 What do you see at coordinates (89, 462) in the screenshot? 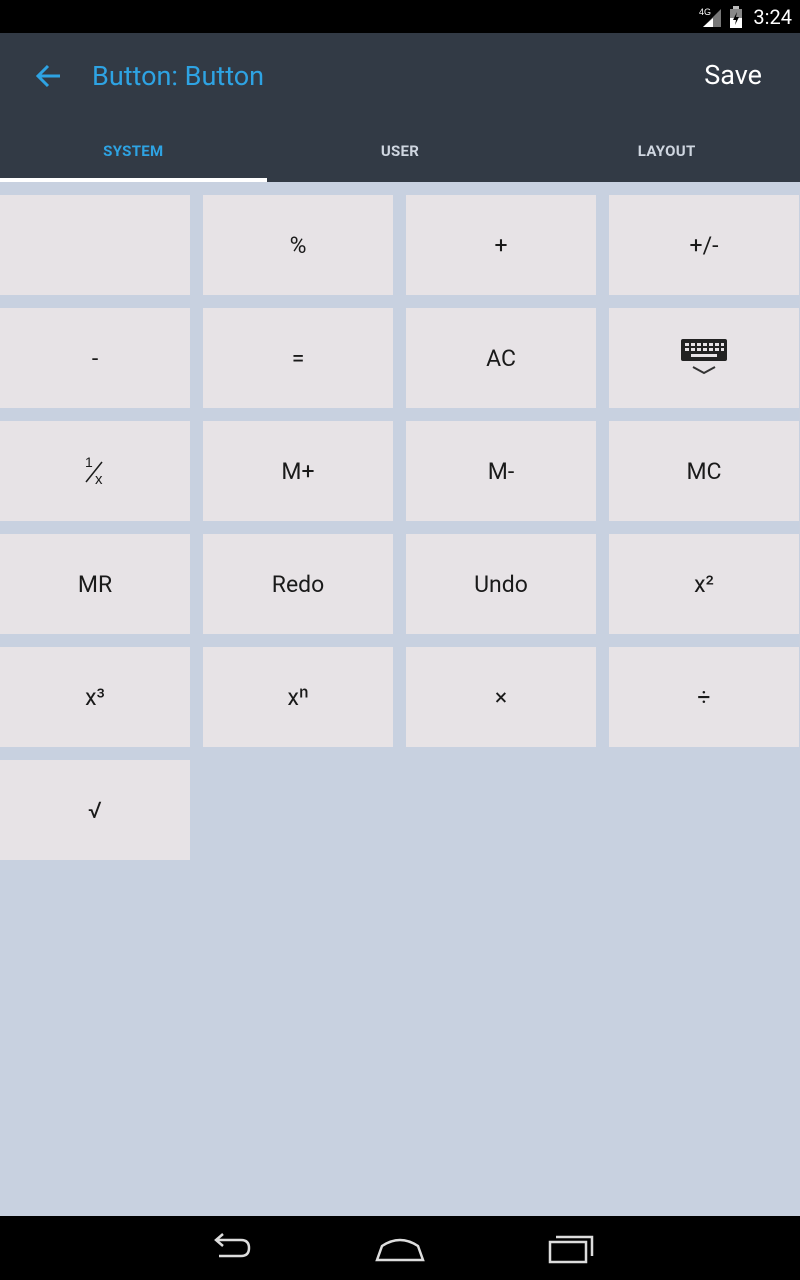
I see `svg-text: 1` at bounding box center [89, 462].